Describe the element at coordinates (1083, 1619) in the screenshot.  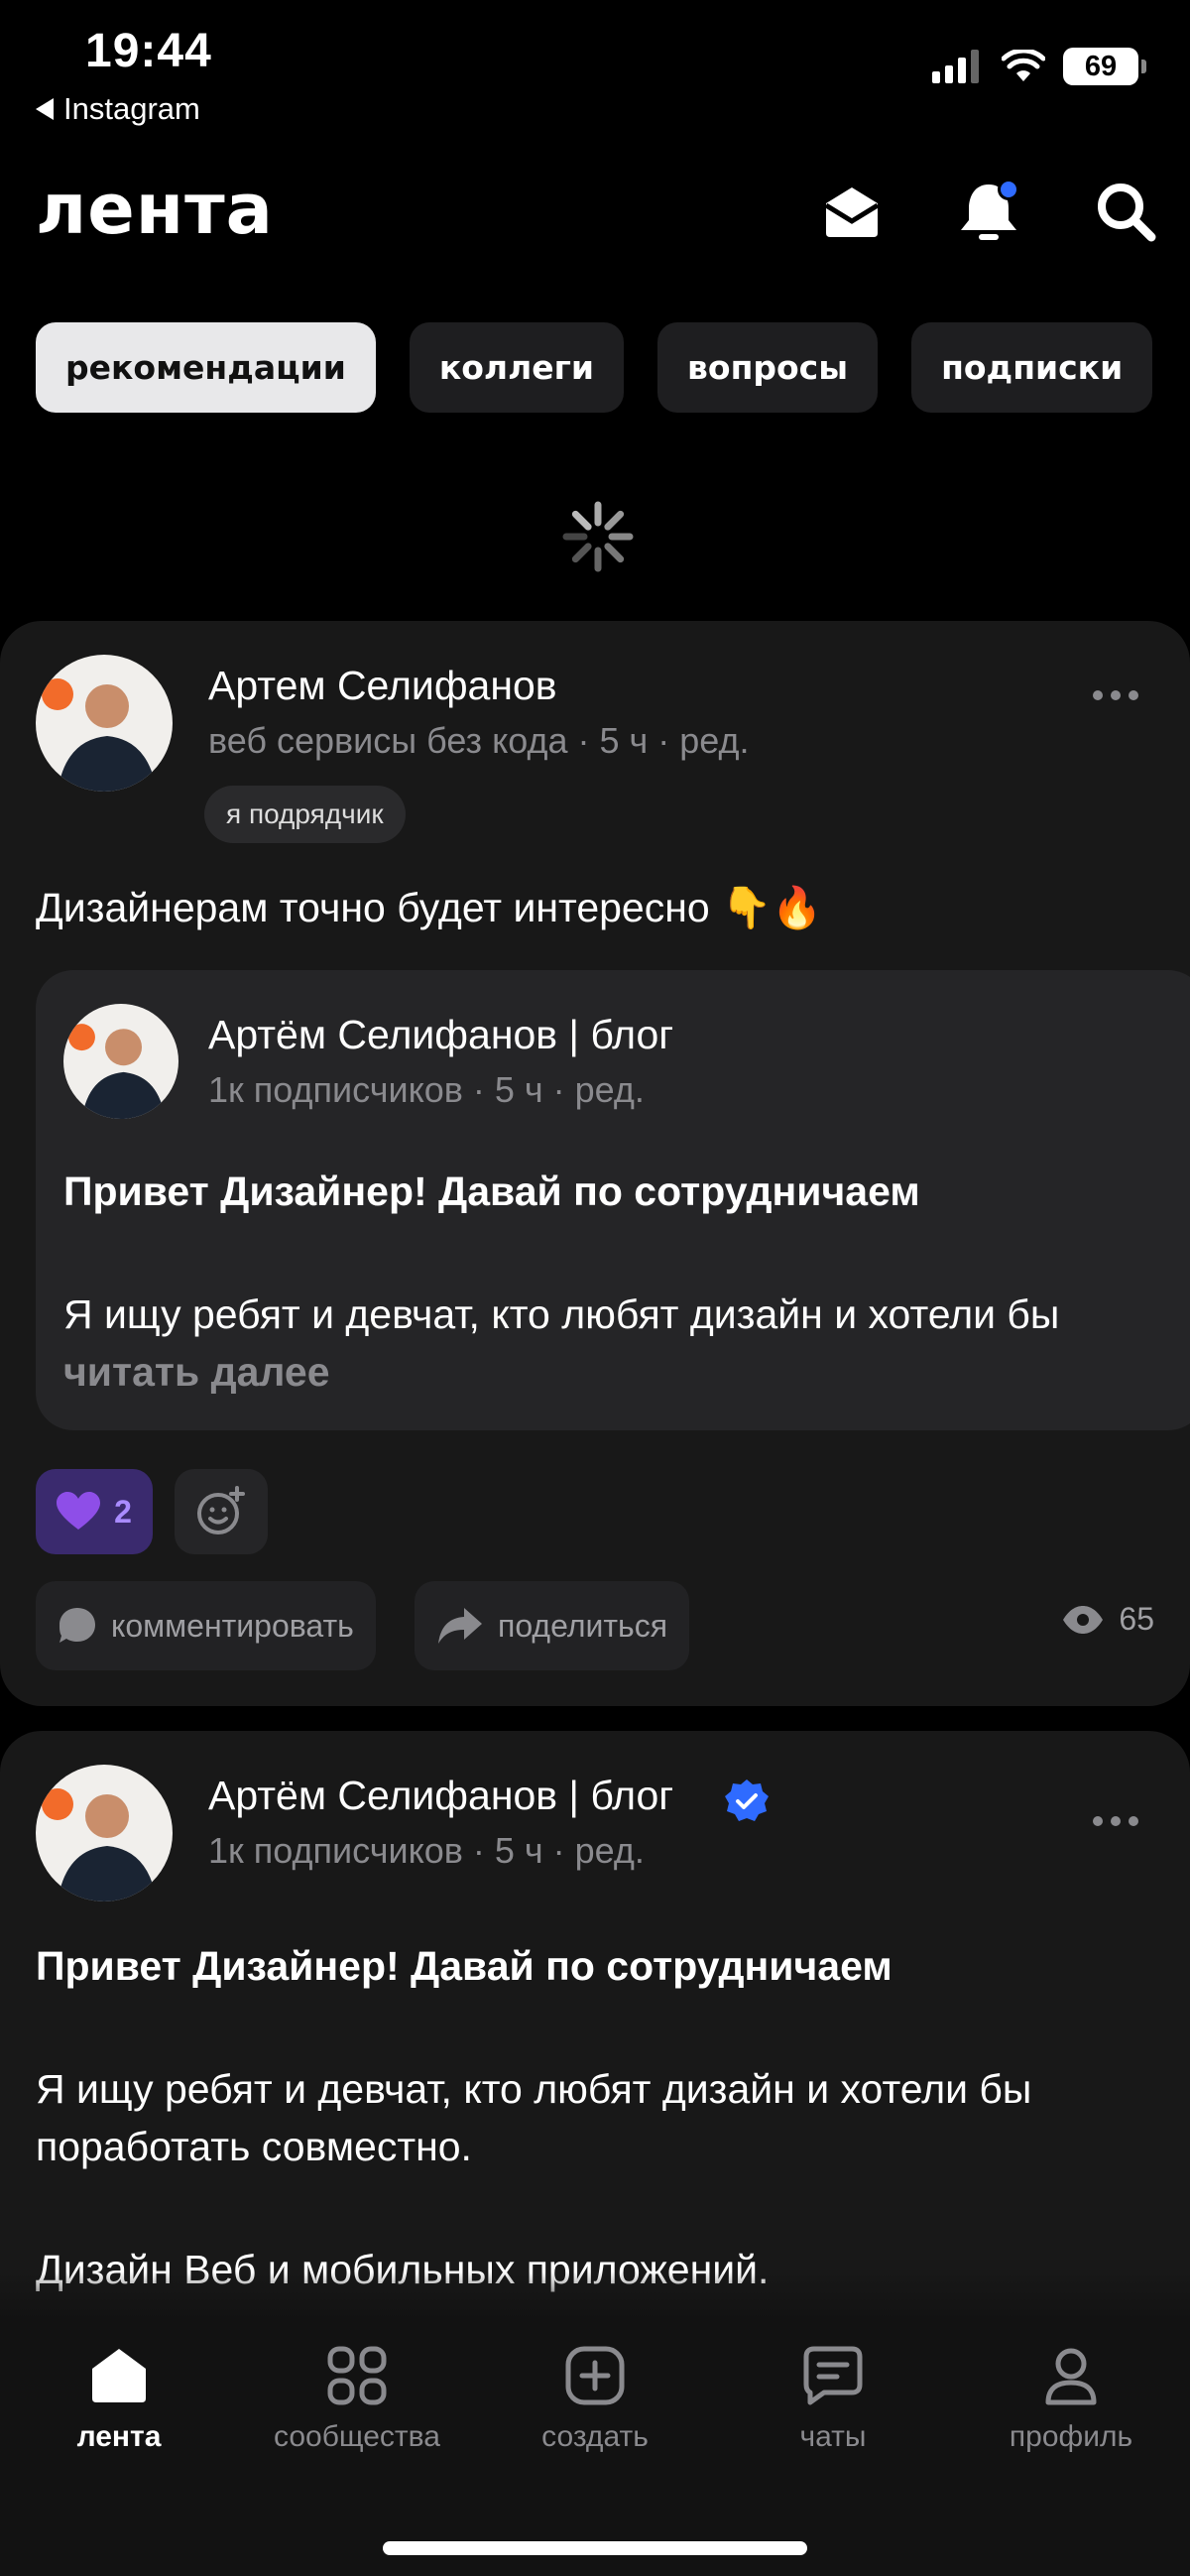
I see `eye-icon` at that location.